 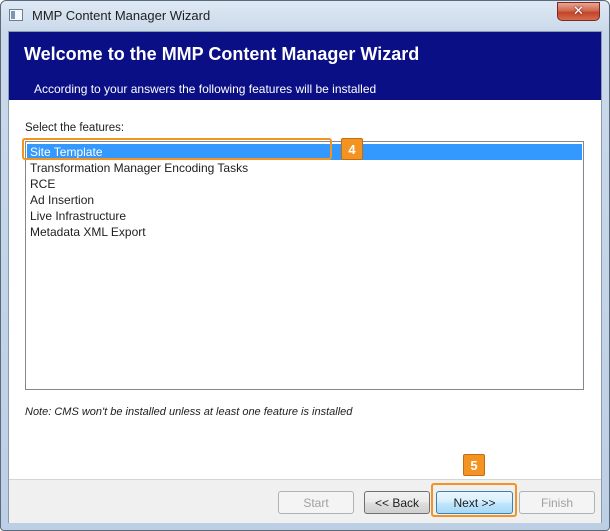 I want to click on list-item-ad-insertion: Ad Insertion, so click(x=304, y=200).